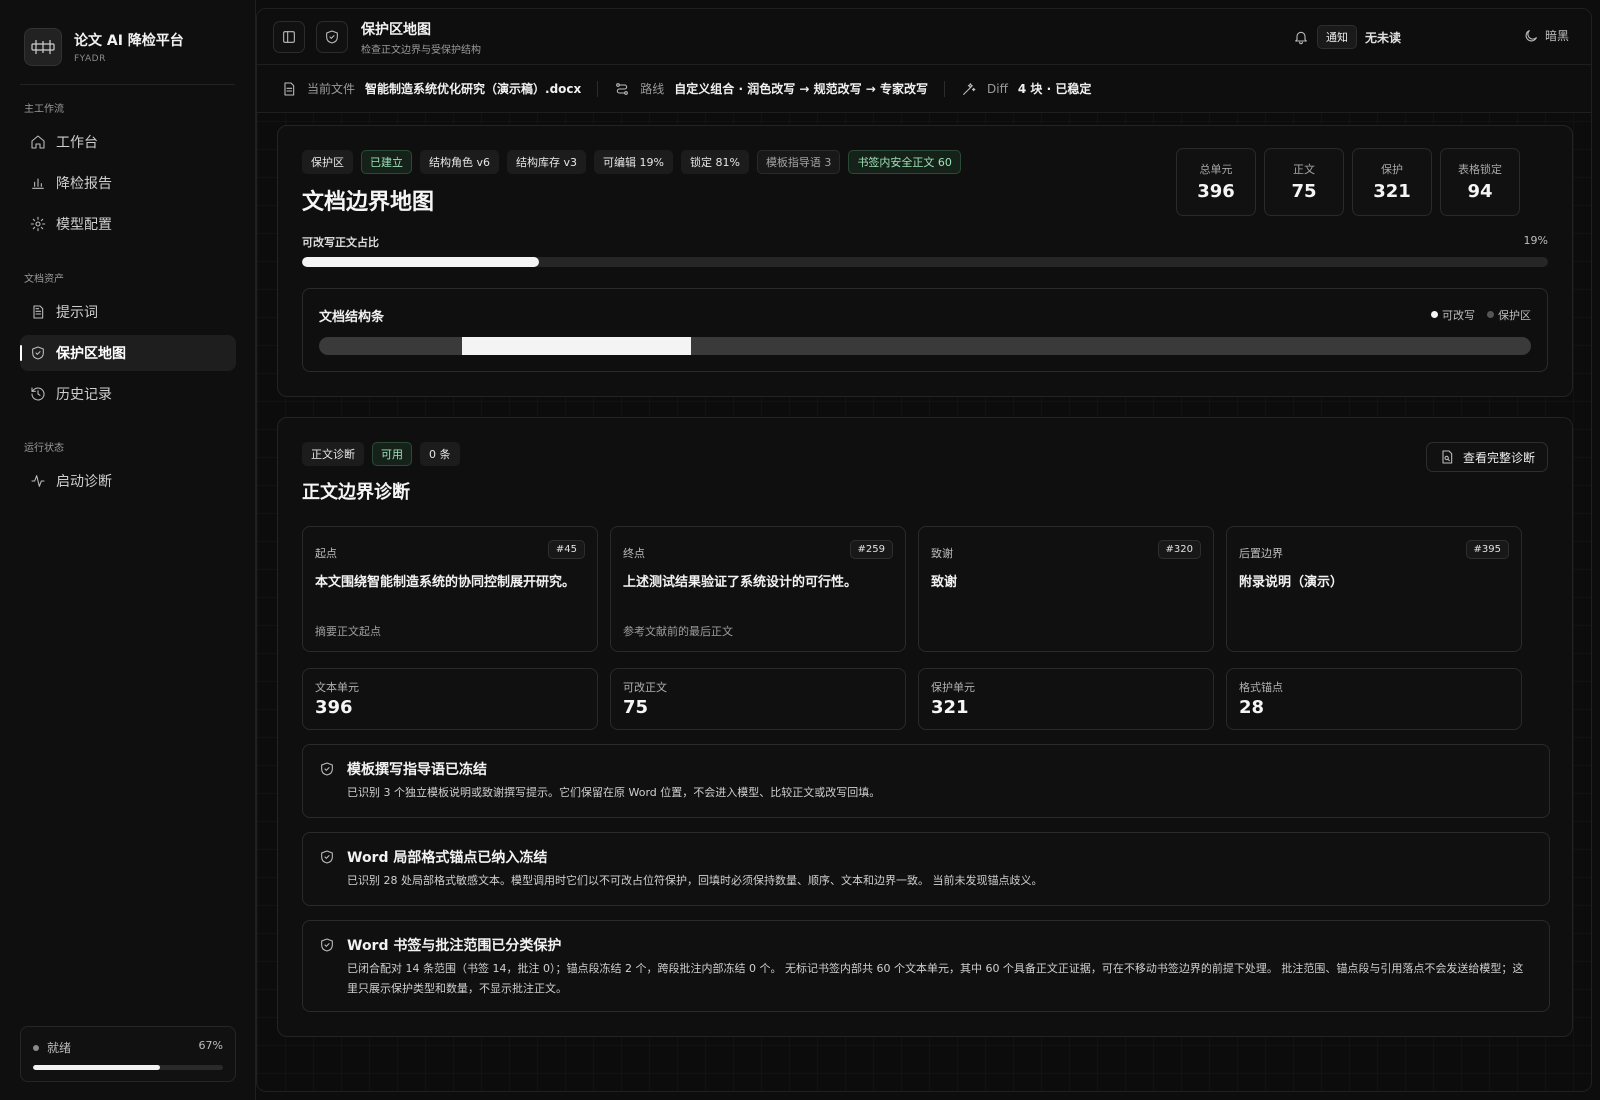 This screenshot has height=1100, width=1600. Describe the element at coordinates (1487, 549) in the screenshot. I see `boundary-index: #395` at that location.